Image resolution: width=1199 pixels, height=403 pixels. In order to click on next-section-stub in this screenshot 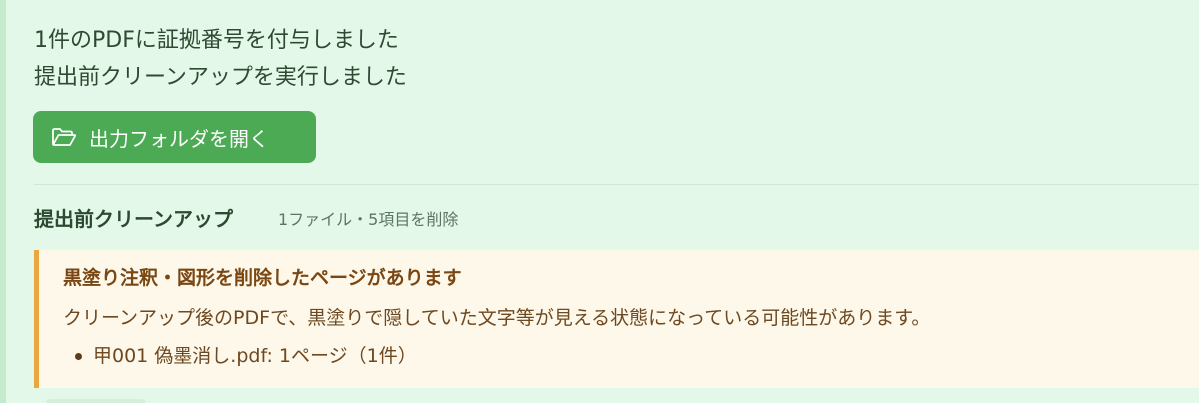, I will do `click(96, 401)`.